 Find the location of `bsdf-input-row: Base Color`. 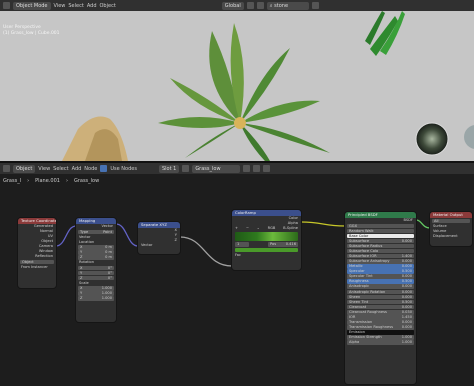

bsdf-input-row: Base Color is located at coordinates (380, 236).